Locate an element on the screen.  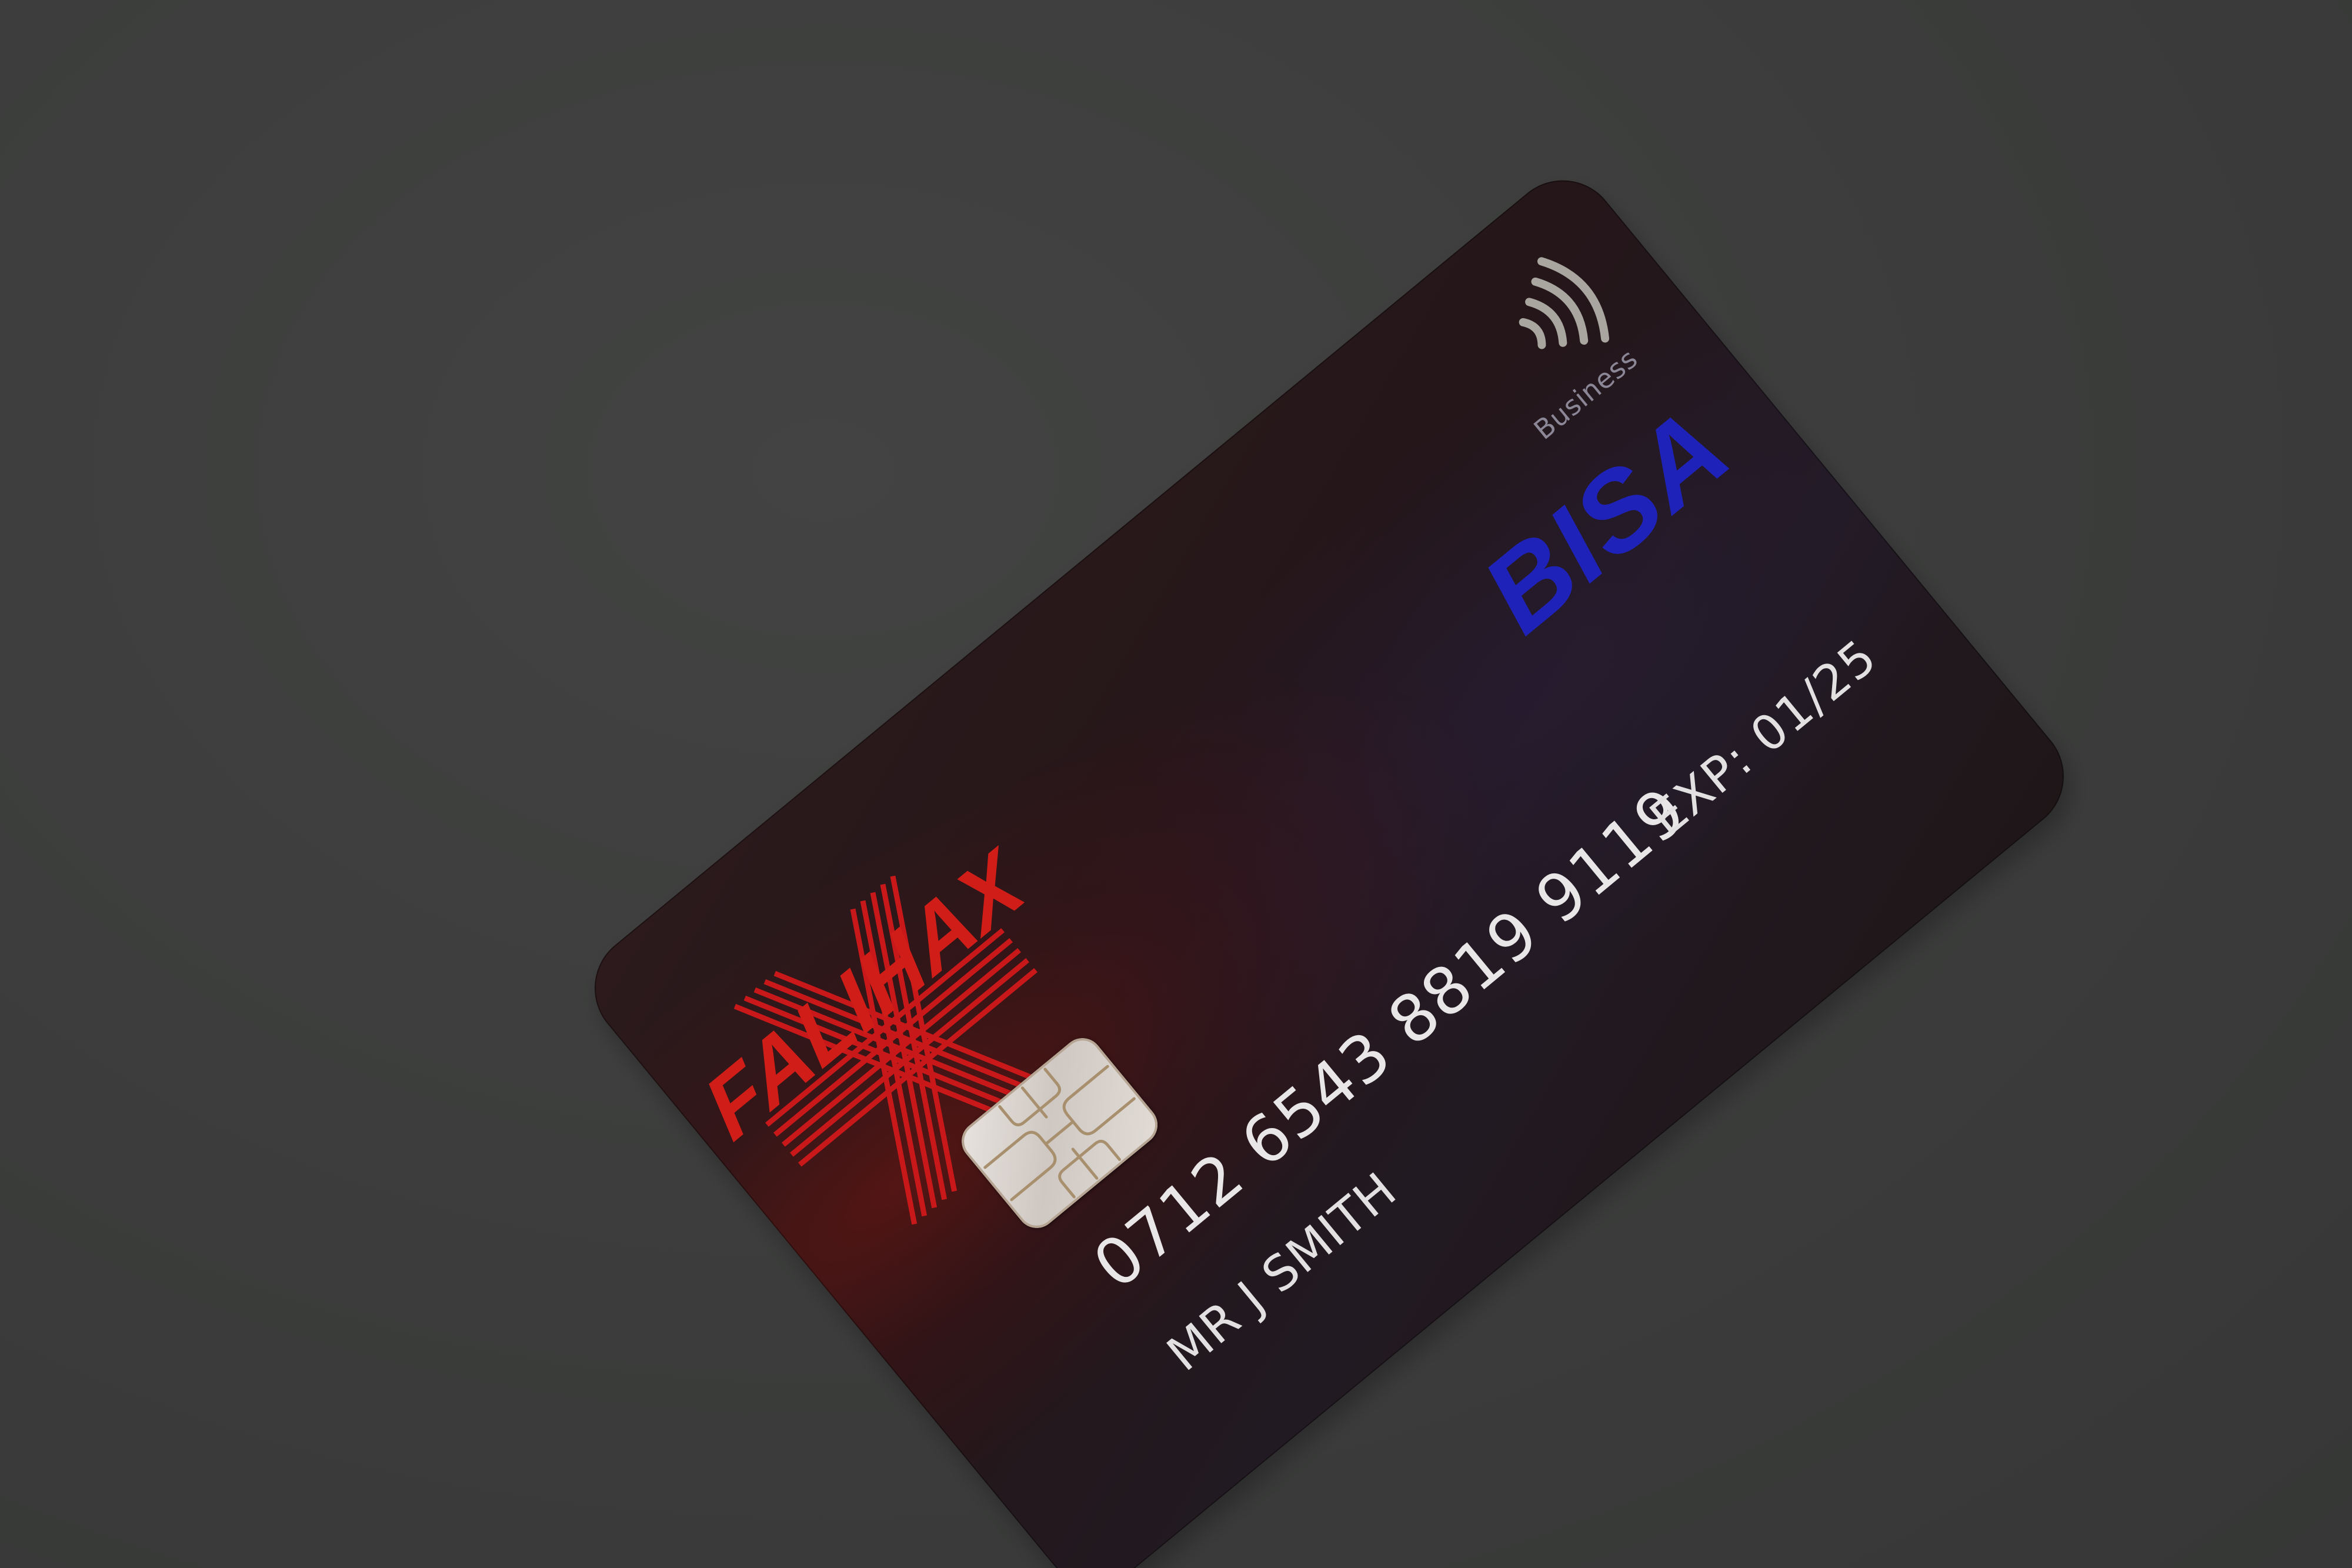
card-network-logo: BISA is located at coordinates (1606, 520).